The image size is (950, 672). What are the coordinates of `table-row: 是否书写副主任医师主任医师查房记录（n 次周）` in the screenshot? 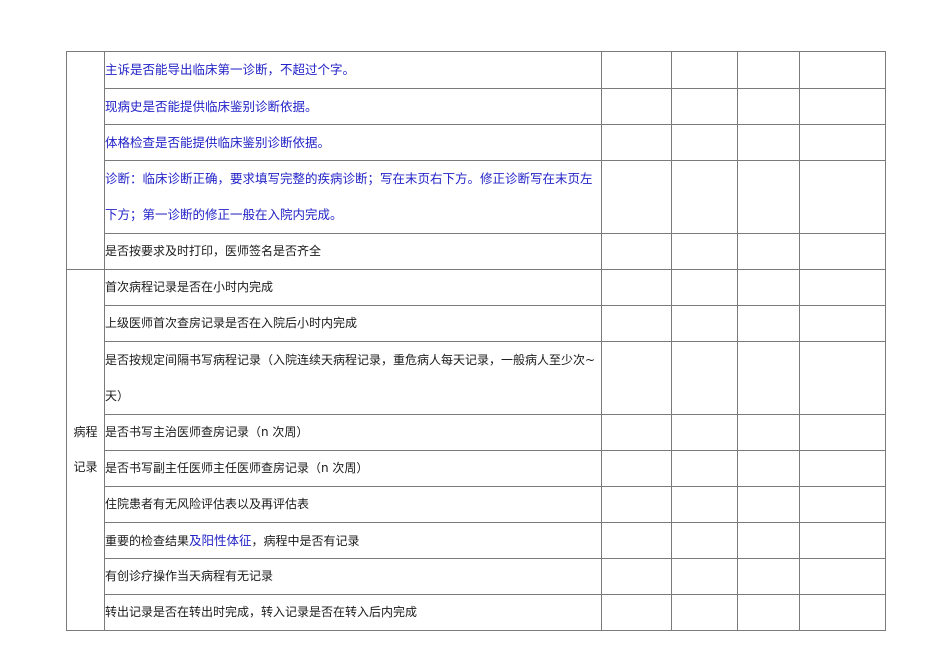 It's located at (476, 468).